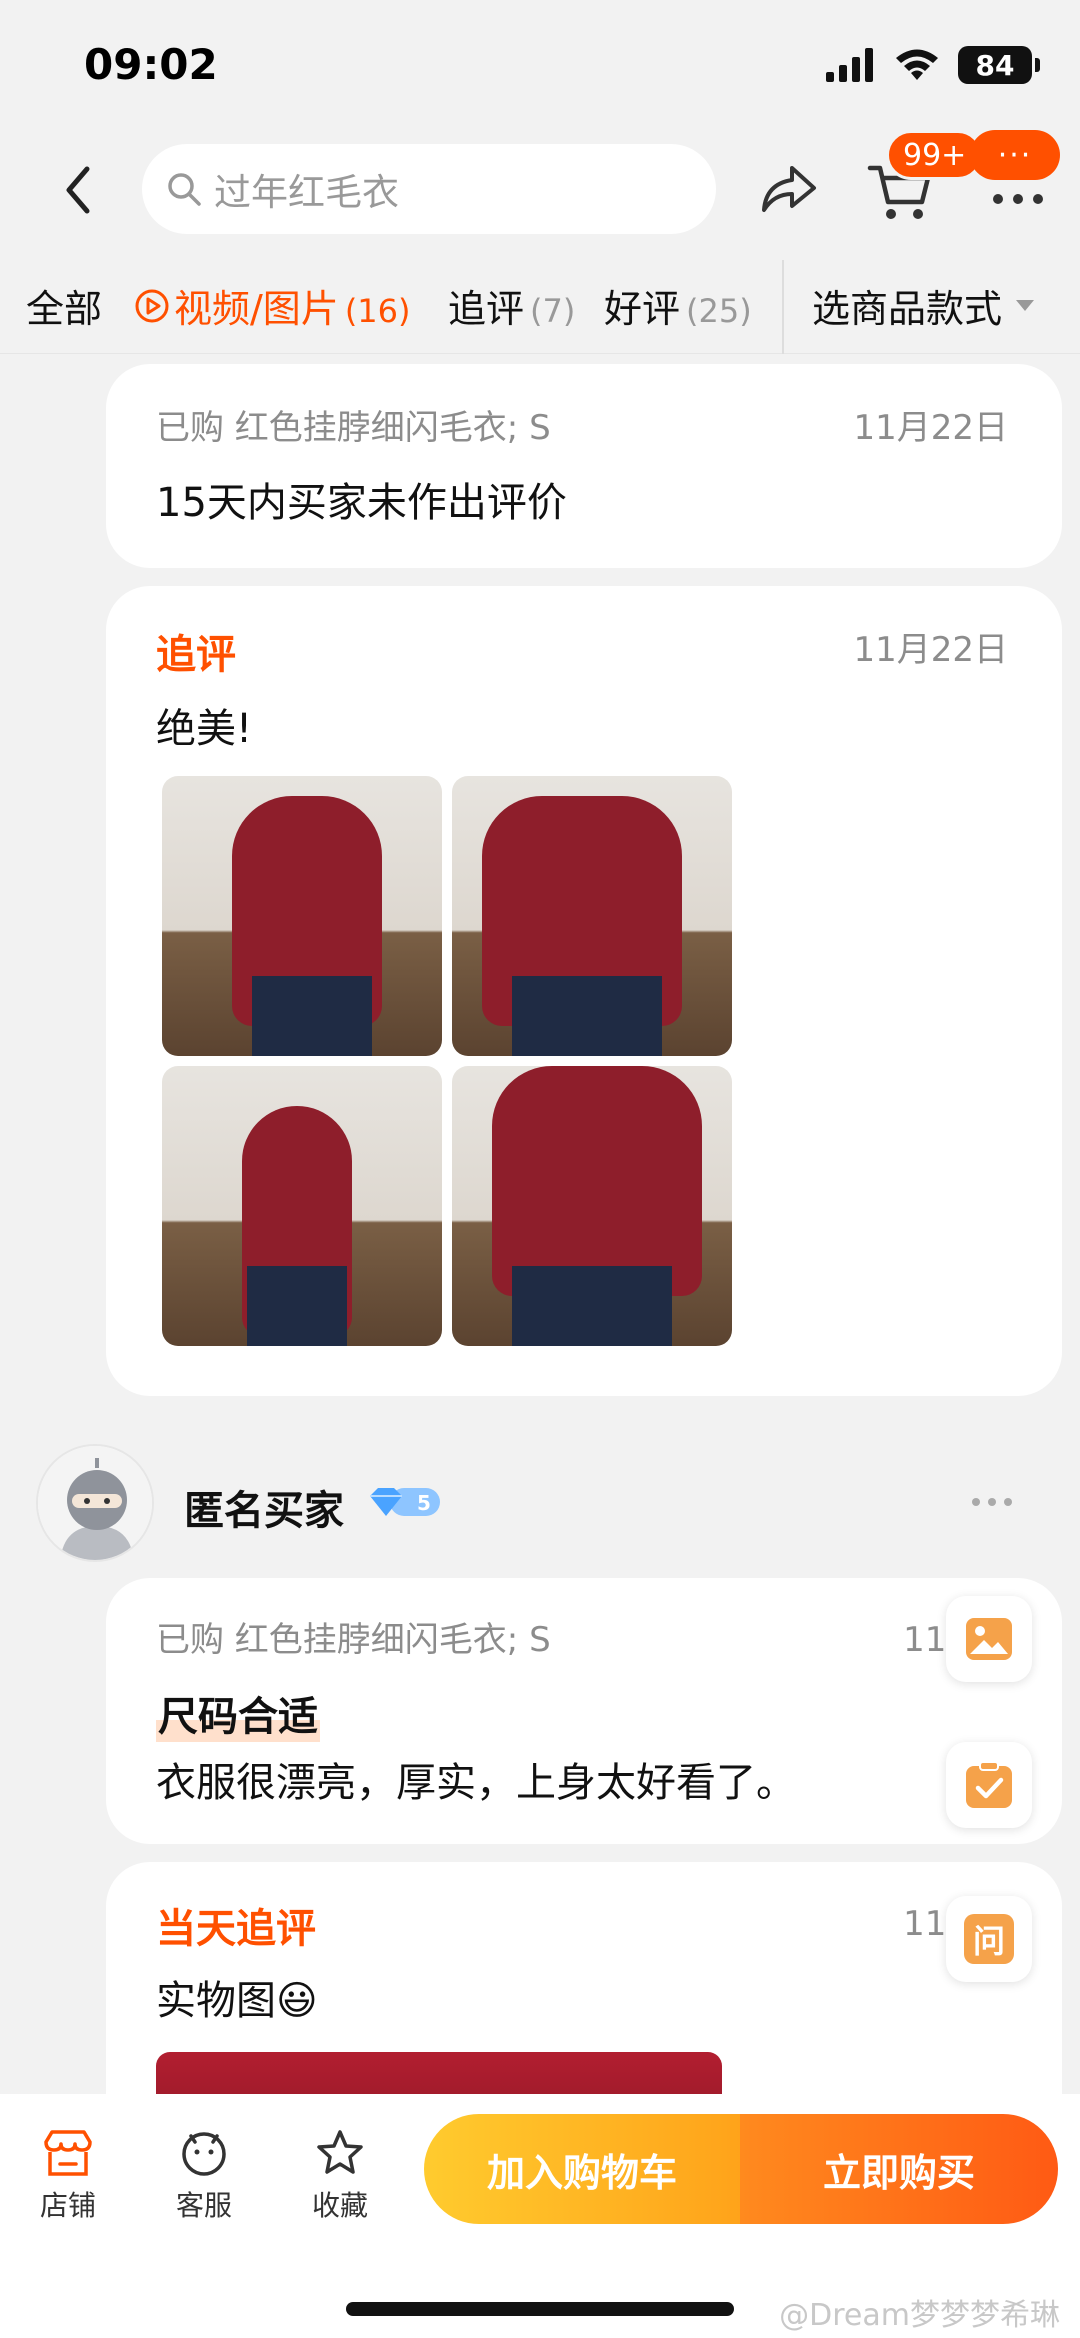 The image size is (1080, 2338). I want to click on chevron-left-icon, so click(78, 190).